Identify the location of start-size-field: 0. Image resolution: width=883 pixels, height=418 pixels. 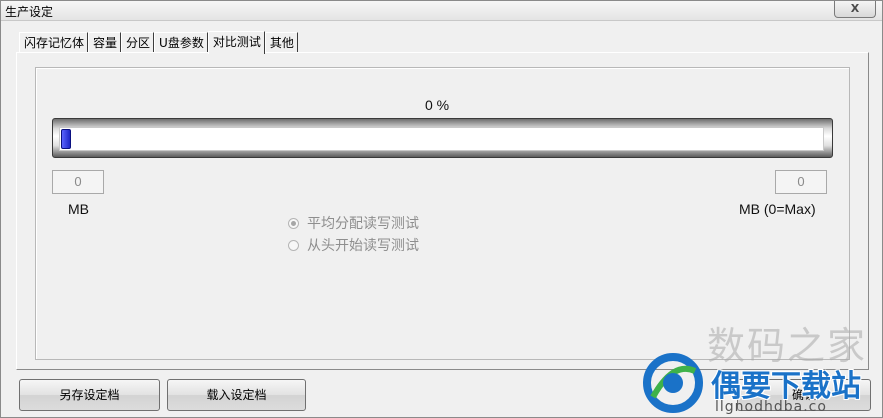
(78, 182).